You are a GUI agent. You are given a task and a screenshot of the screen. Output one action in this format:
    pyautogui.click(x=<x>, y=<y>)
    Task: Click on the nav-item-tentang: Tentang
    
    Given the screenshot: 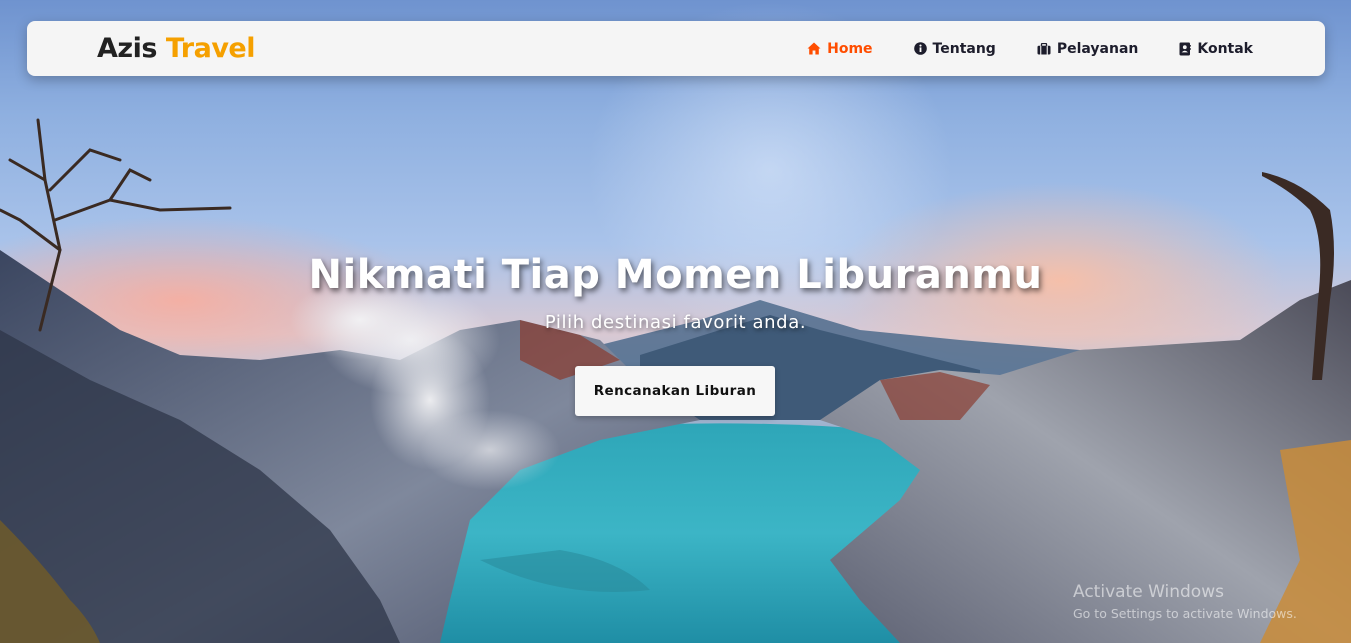 What is the action you would take?
    pyautogui.click(x=954, y=48)
    